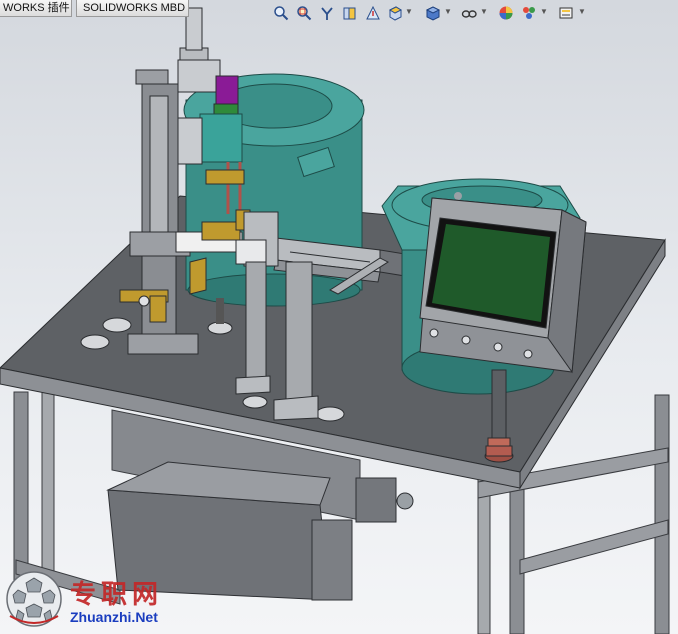  I want to click on watermark-domain-text: Zhuanzhi.Net, so click(114, 617).